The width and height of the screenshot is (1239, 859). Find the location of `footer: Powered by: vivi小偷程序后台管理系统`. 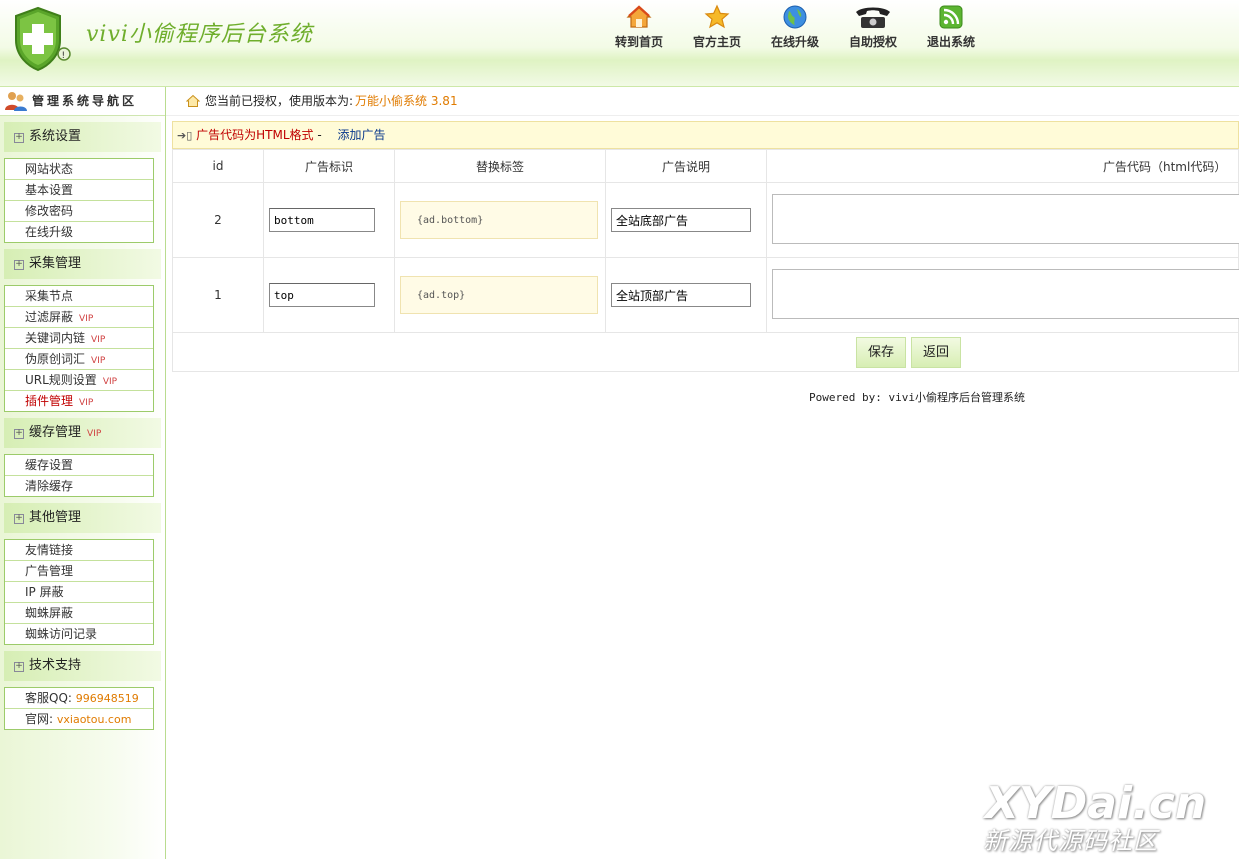

footer: Powered by: vivi小偷程序后台管理系统 is located at coordinates (917, 397).